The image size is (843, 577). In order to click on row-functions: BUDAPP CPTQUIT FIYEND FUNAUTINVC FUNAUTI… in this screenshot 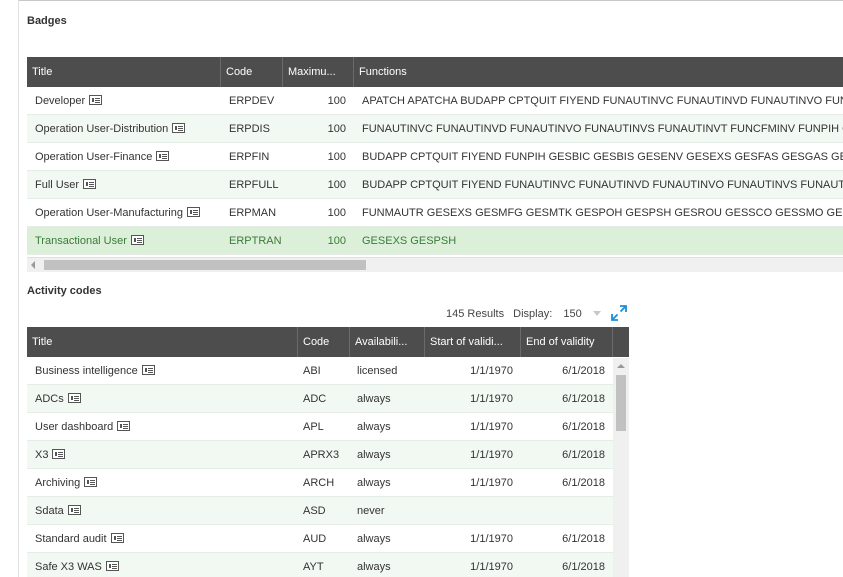, I will do `click(602, 185)`.